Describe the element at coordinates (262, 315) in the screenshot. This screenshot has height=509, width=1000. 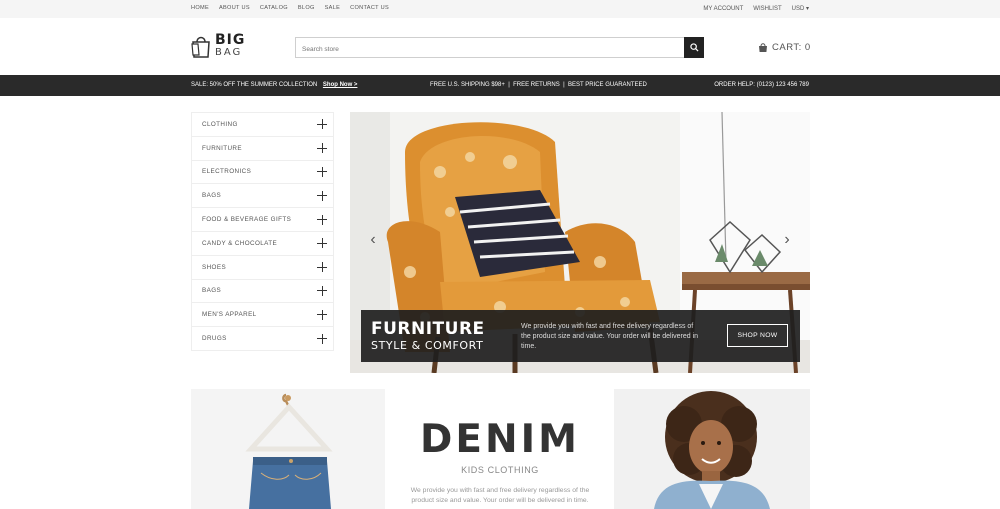
I see `category-item-mens-apparel: MEN'S APPAREL` at that location.